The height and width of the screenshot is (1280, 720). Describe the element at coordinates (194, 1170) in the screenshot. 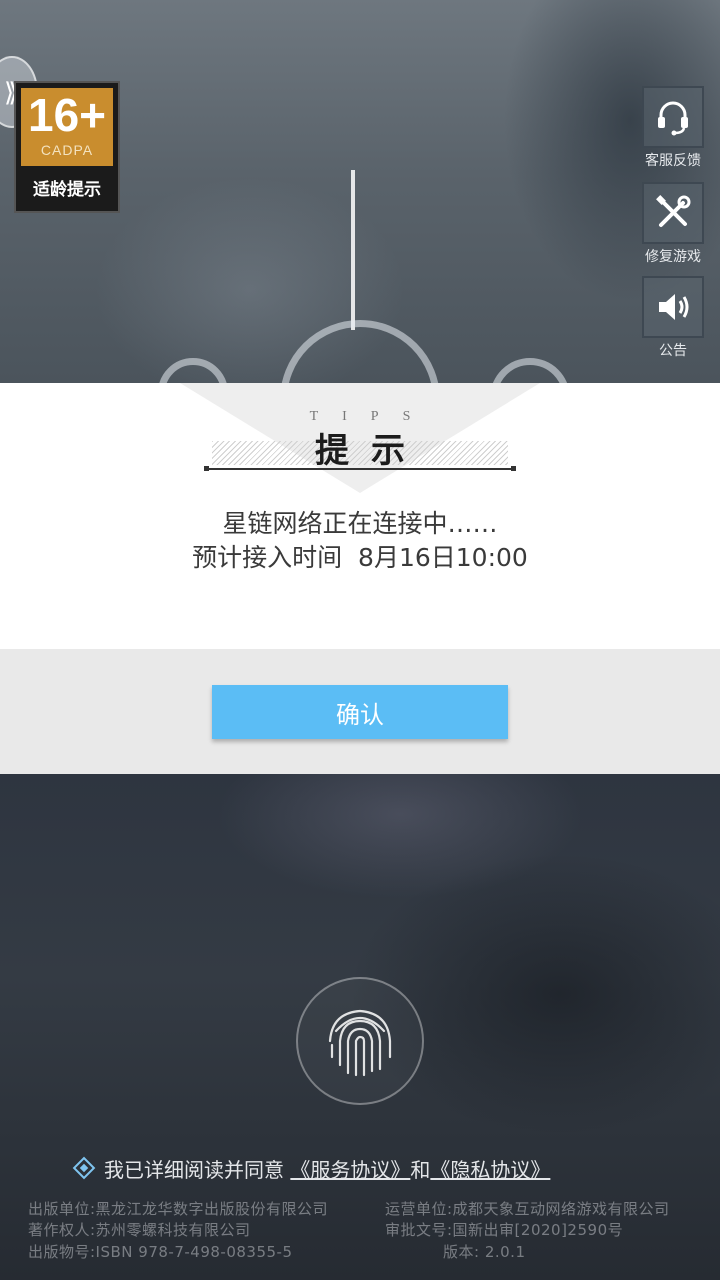

I see `agreement-text: 我已详细阅读并同意` at that location.